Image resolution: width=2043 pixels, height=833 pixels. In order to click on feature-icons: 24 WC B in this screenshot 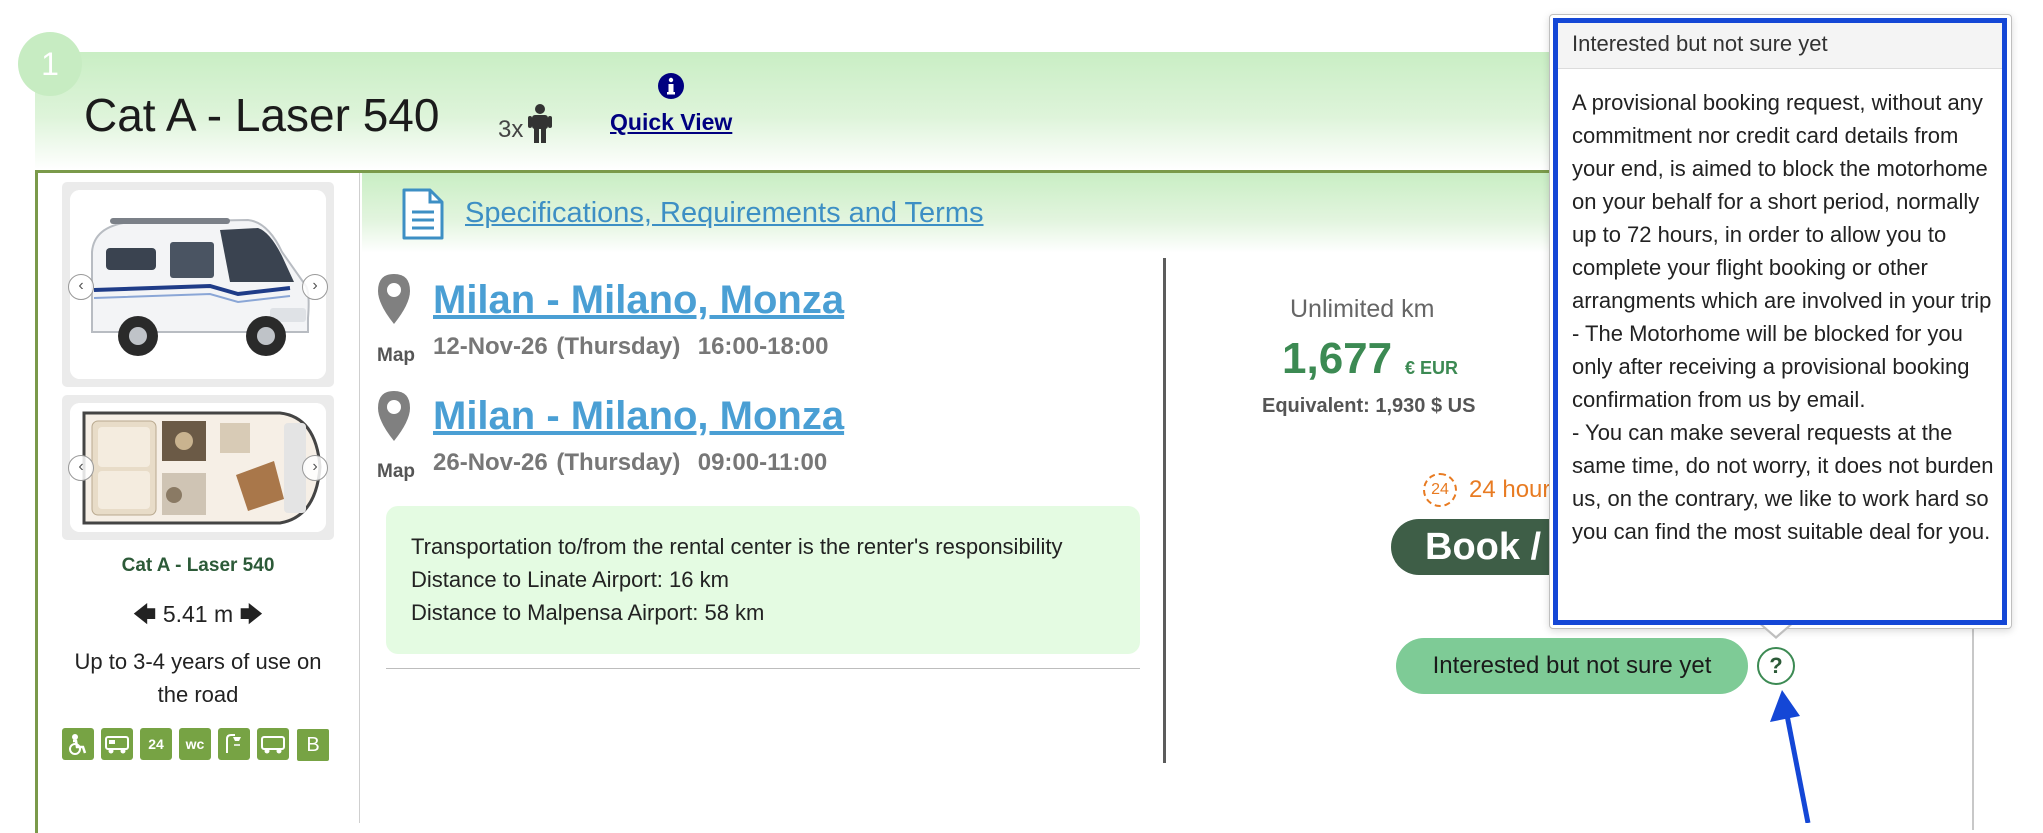, I will do `click(196, 745)`.